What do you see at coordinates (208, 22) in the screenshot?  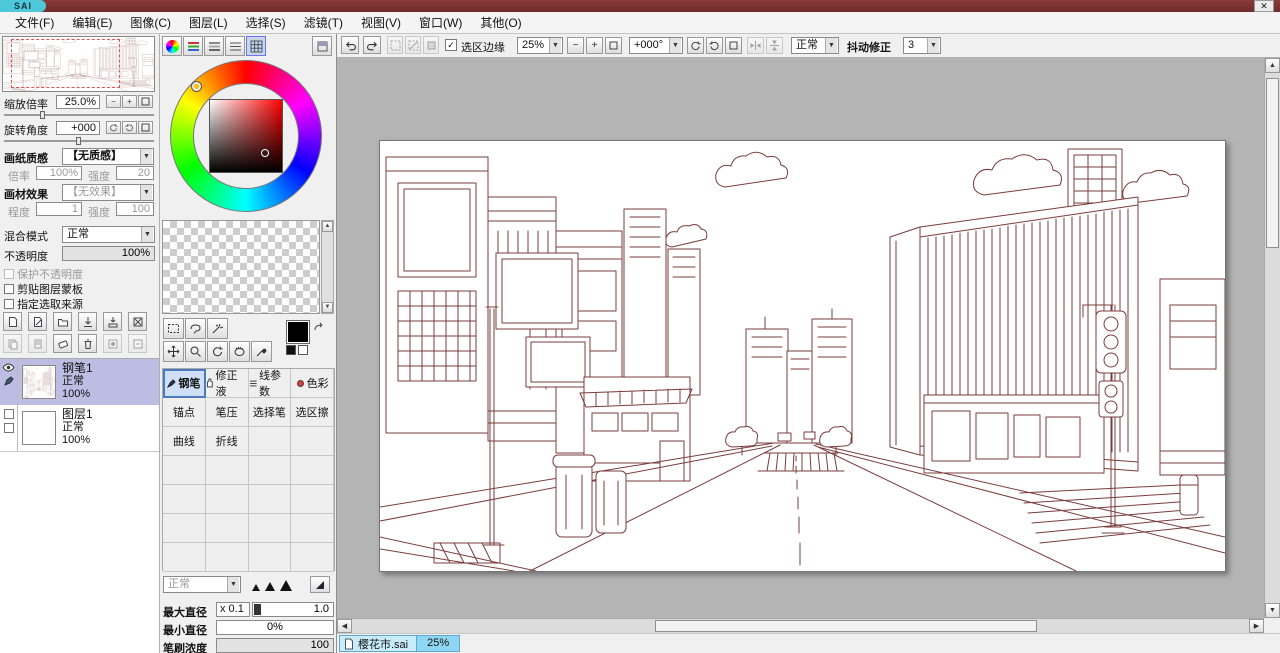 I see `menu-layer: 图层(L)` at bounding box center [208, 22].